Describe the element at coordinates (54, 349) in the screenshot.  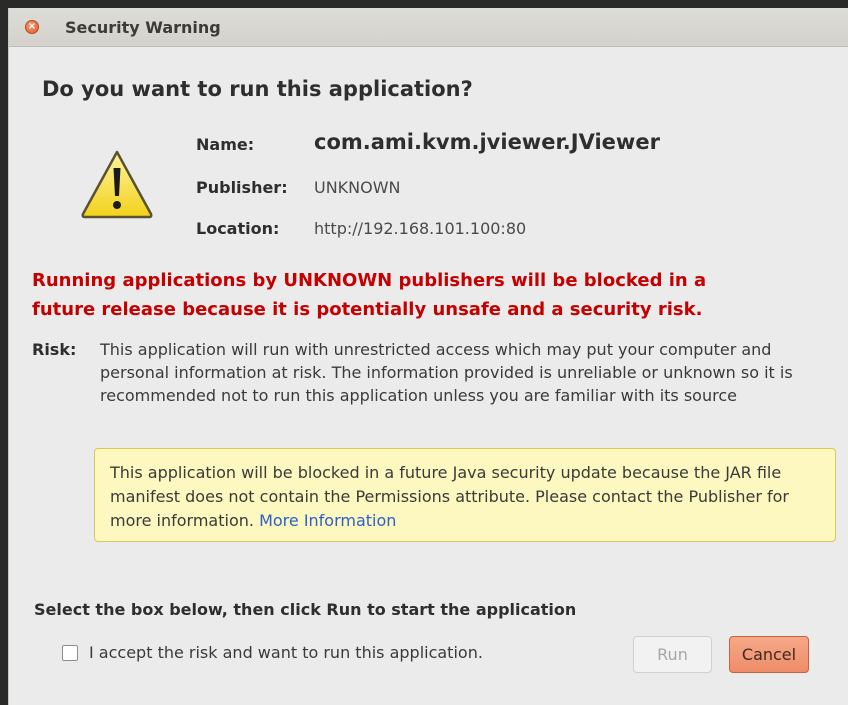
I see `risk-label: Risk:` at that location.